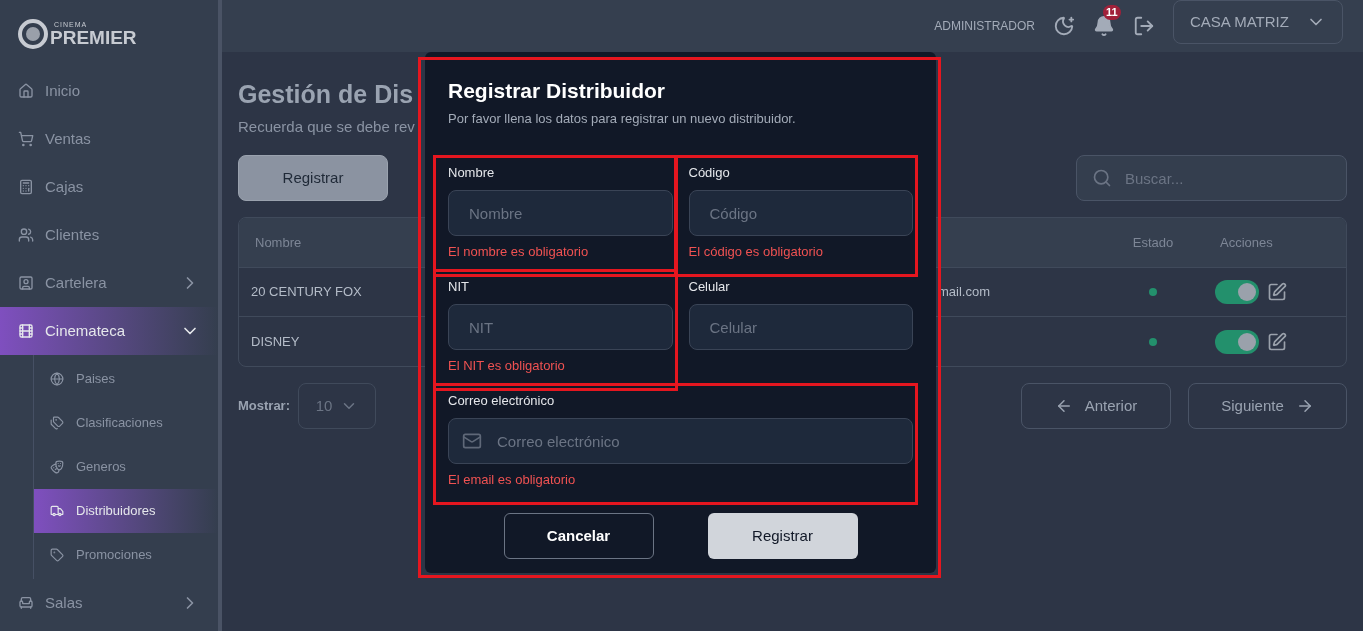 Image resolution: width=1363 pixels, height=631 pixels. Describe the element at coordinates (109, 187) in the screenshot. I see `sidebar-item: Cajas` at that location.